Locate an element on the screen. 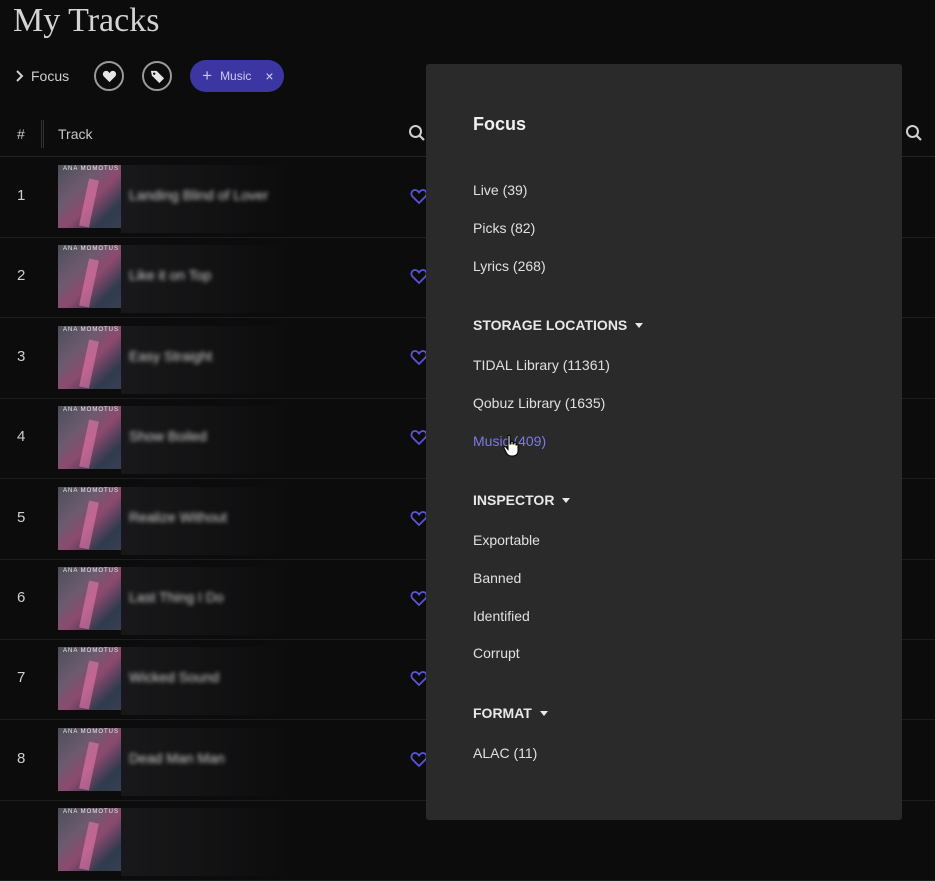 This screenshot has width=935, height=881. track-title: Dead Man Man is located at coordinates (177, 758).